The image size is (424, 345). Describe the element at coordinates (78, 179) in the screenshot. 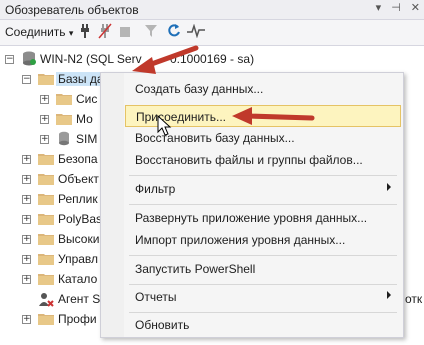

I see `node-label: Объект` at that location.